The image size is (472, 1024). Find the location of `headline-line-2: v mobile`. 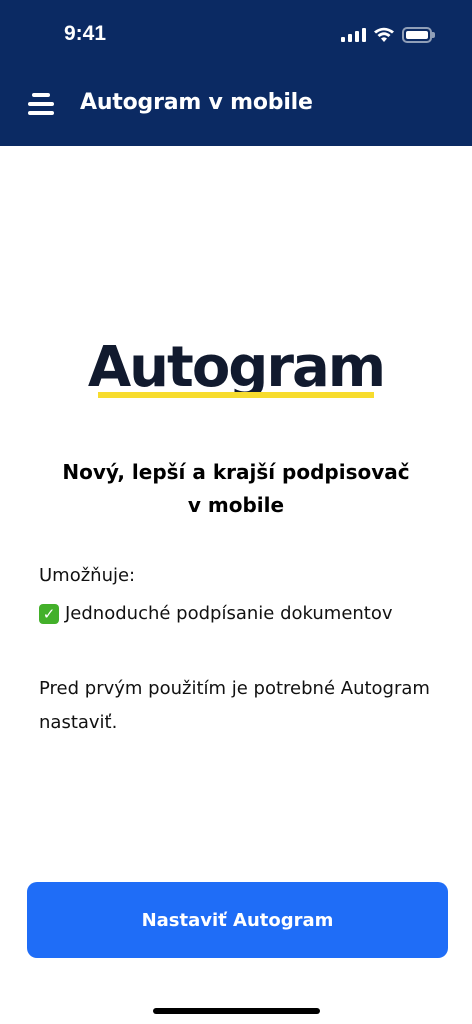

headline-line-2: v mobile is located at coordinates (236, 505).